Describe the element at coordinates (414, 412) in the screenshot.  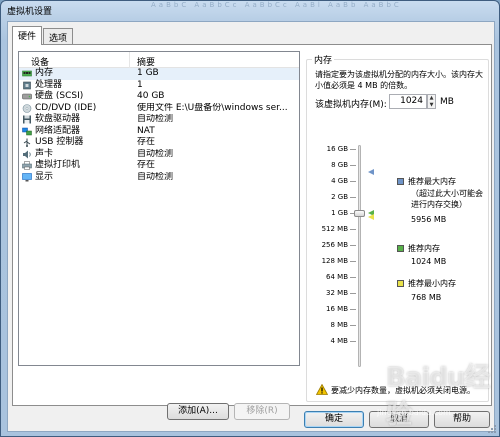
I see `watermark-url: jingyan.baidu.com` at that location.